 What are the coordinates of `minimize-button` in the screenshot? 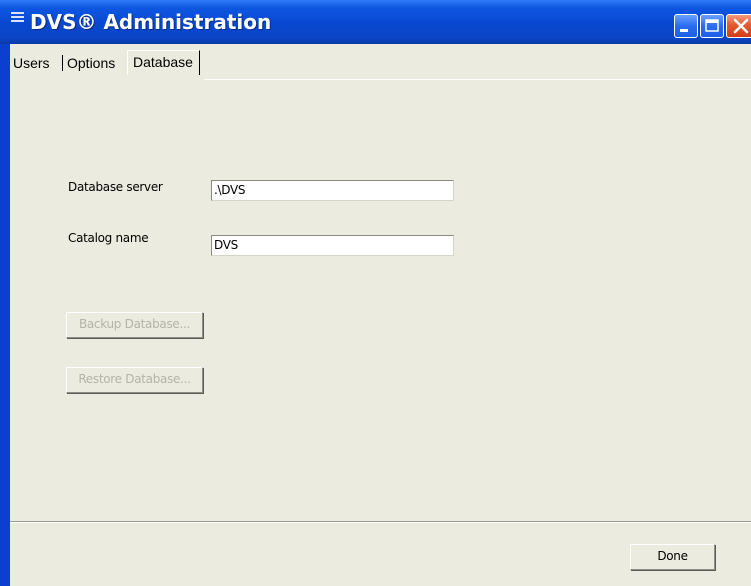 It's located at (686, 26).